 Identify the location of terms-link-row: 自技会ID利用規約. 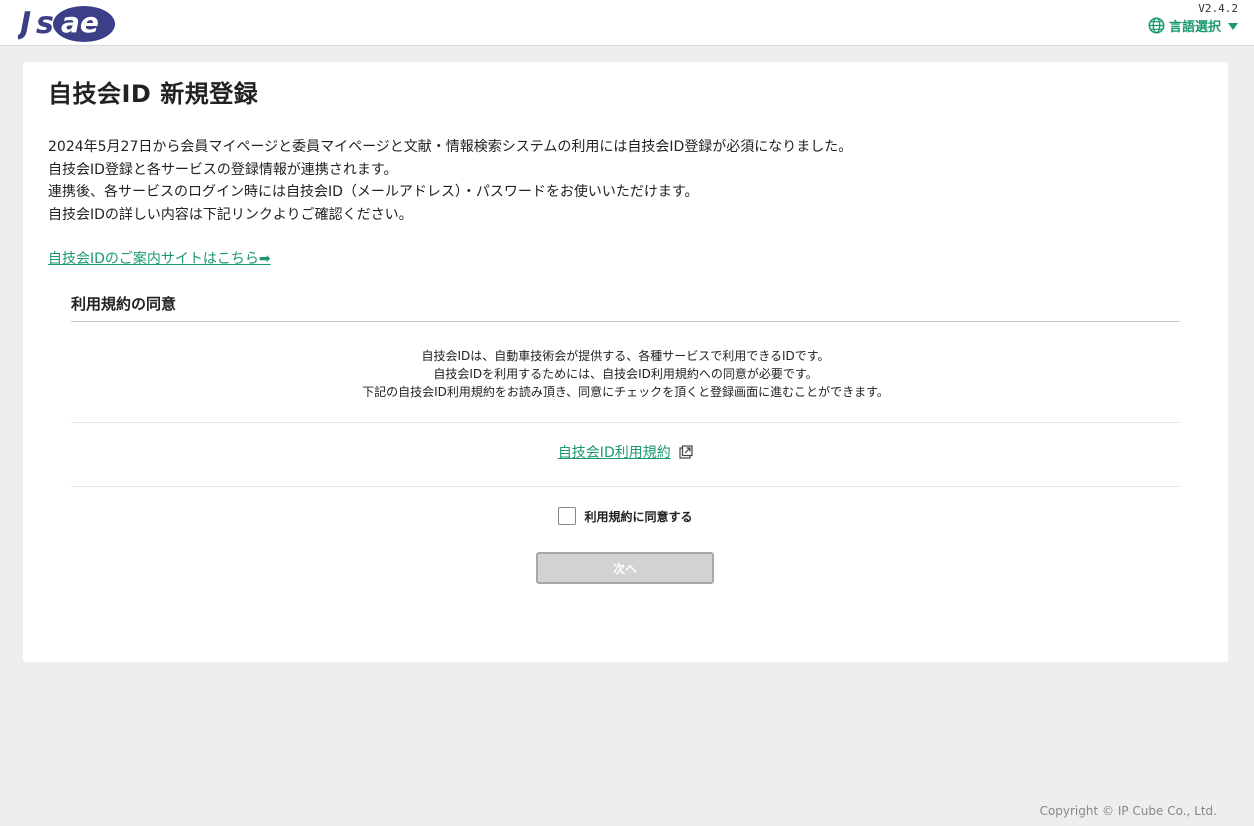
(625, 452).